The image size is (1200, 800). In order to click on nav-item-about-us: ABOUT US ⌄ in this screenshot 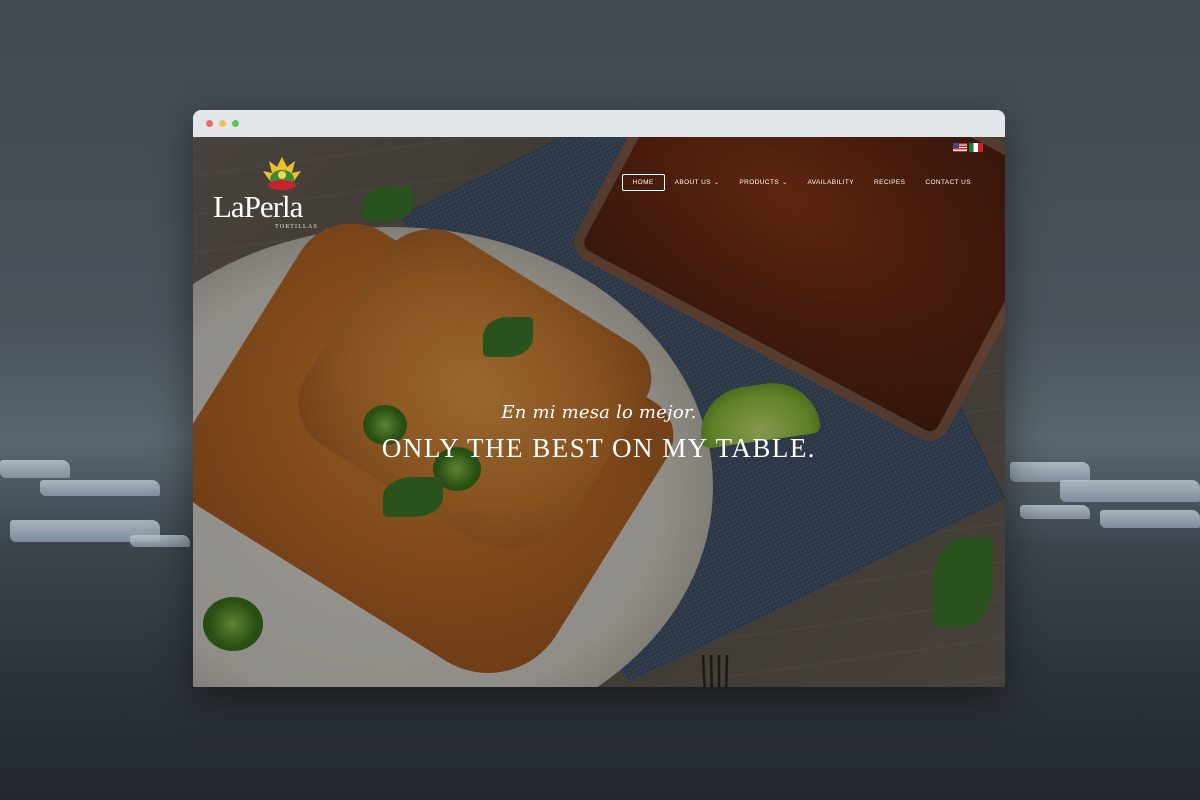, I will do `click(697, 182)`.